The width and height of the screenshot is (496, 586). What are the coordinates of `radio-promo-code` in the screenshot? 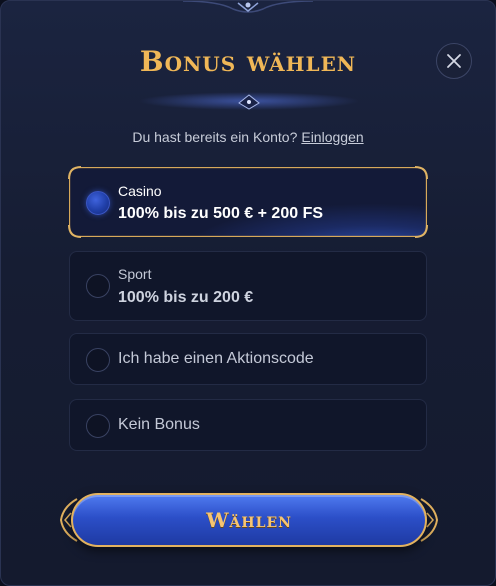 It's located at (98, 360).